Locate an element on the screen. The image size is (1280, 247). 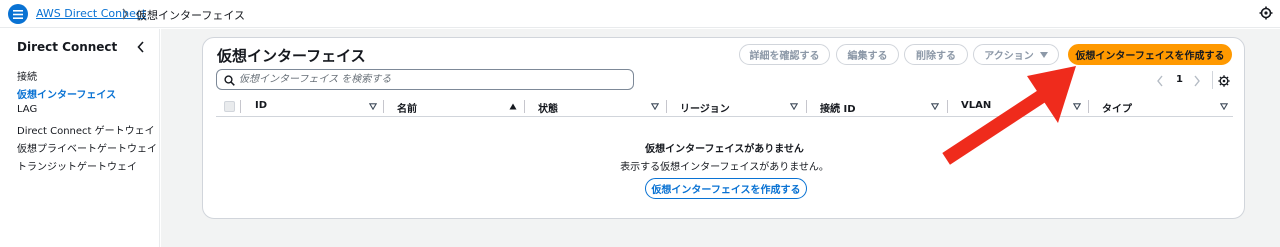
column-header-connection-id: 接続 ID is located at coordinates (884, 106).